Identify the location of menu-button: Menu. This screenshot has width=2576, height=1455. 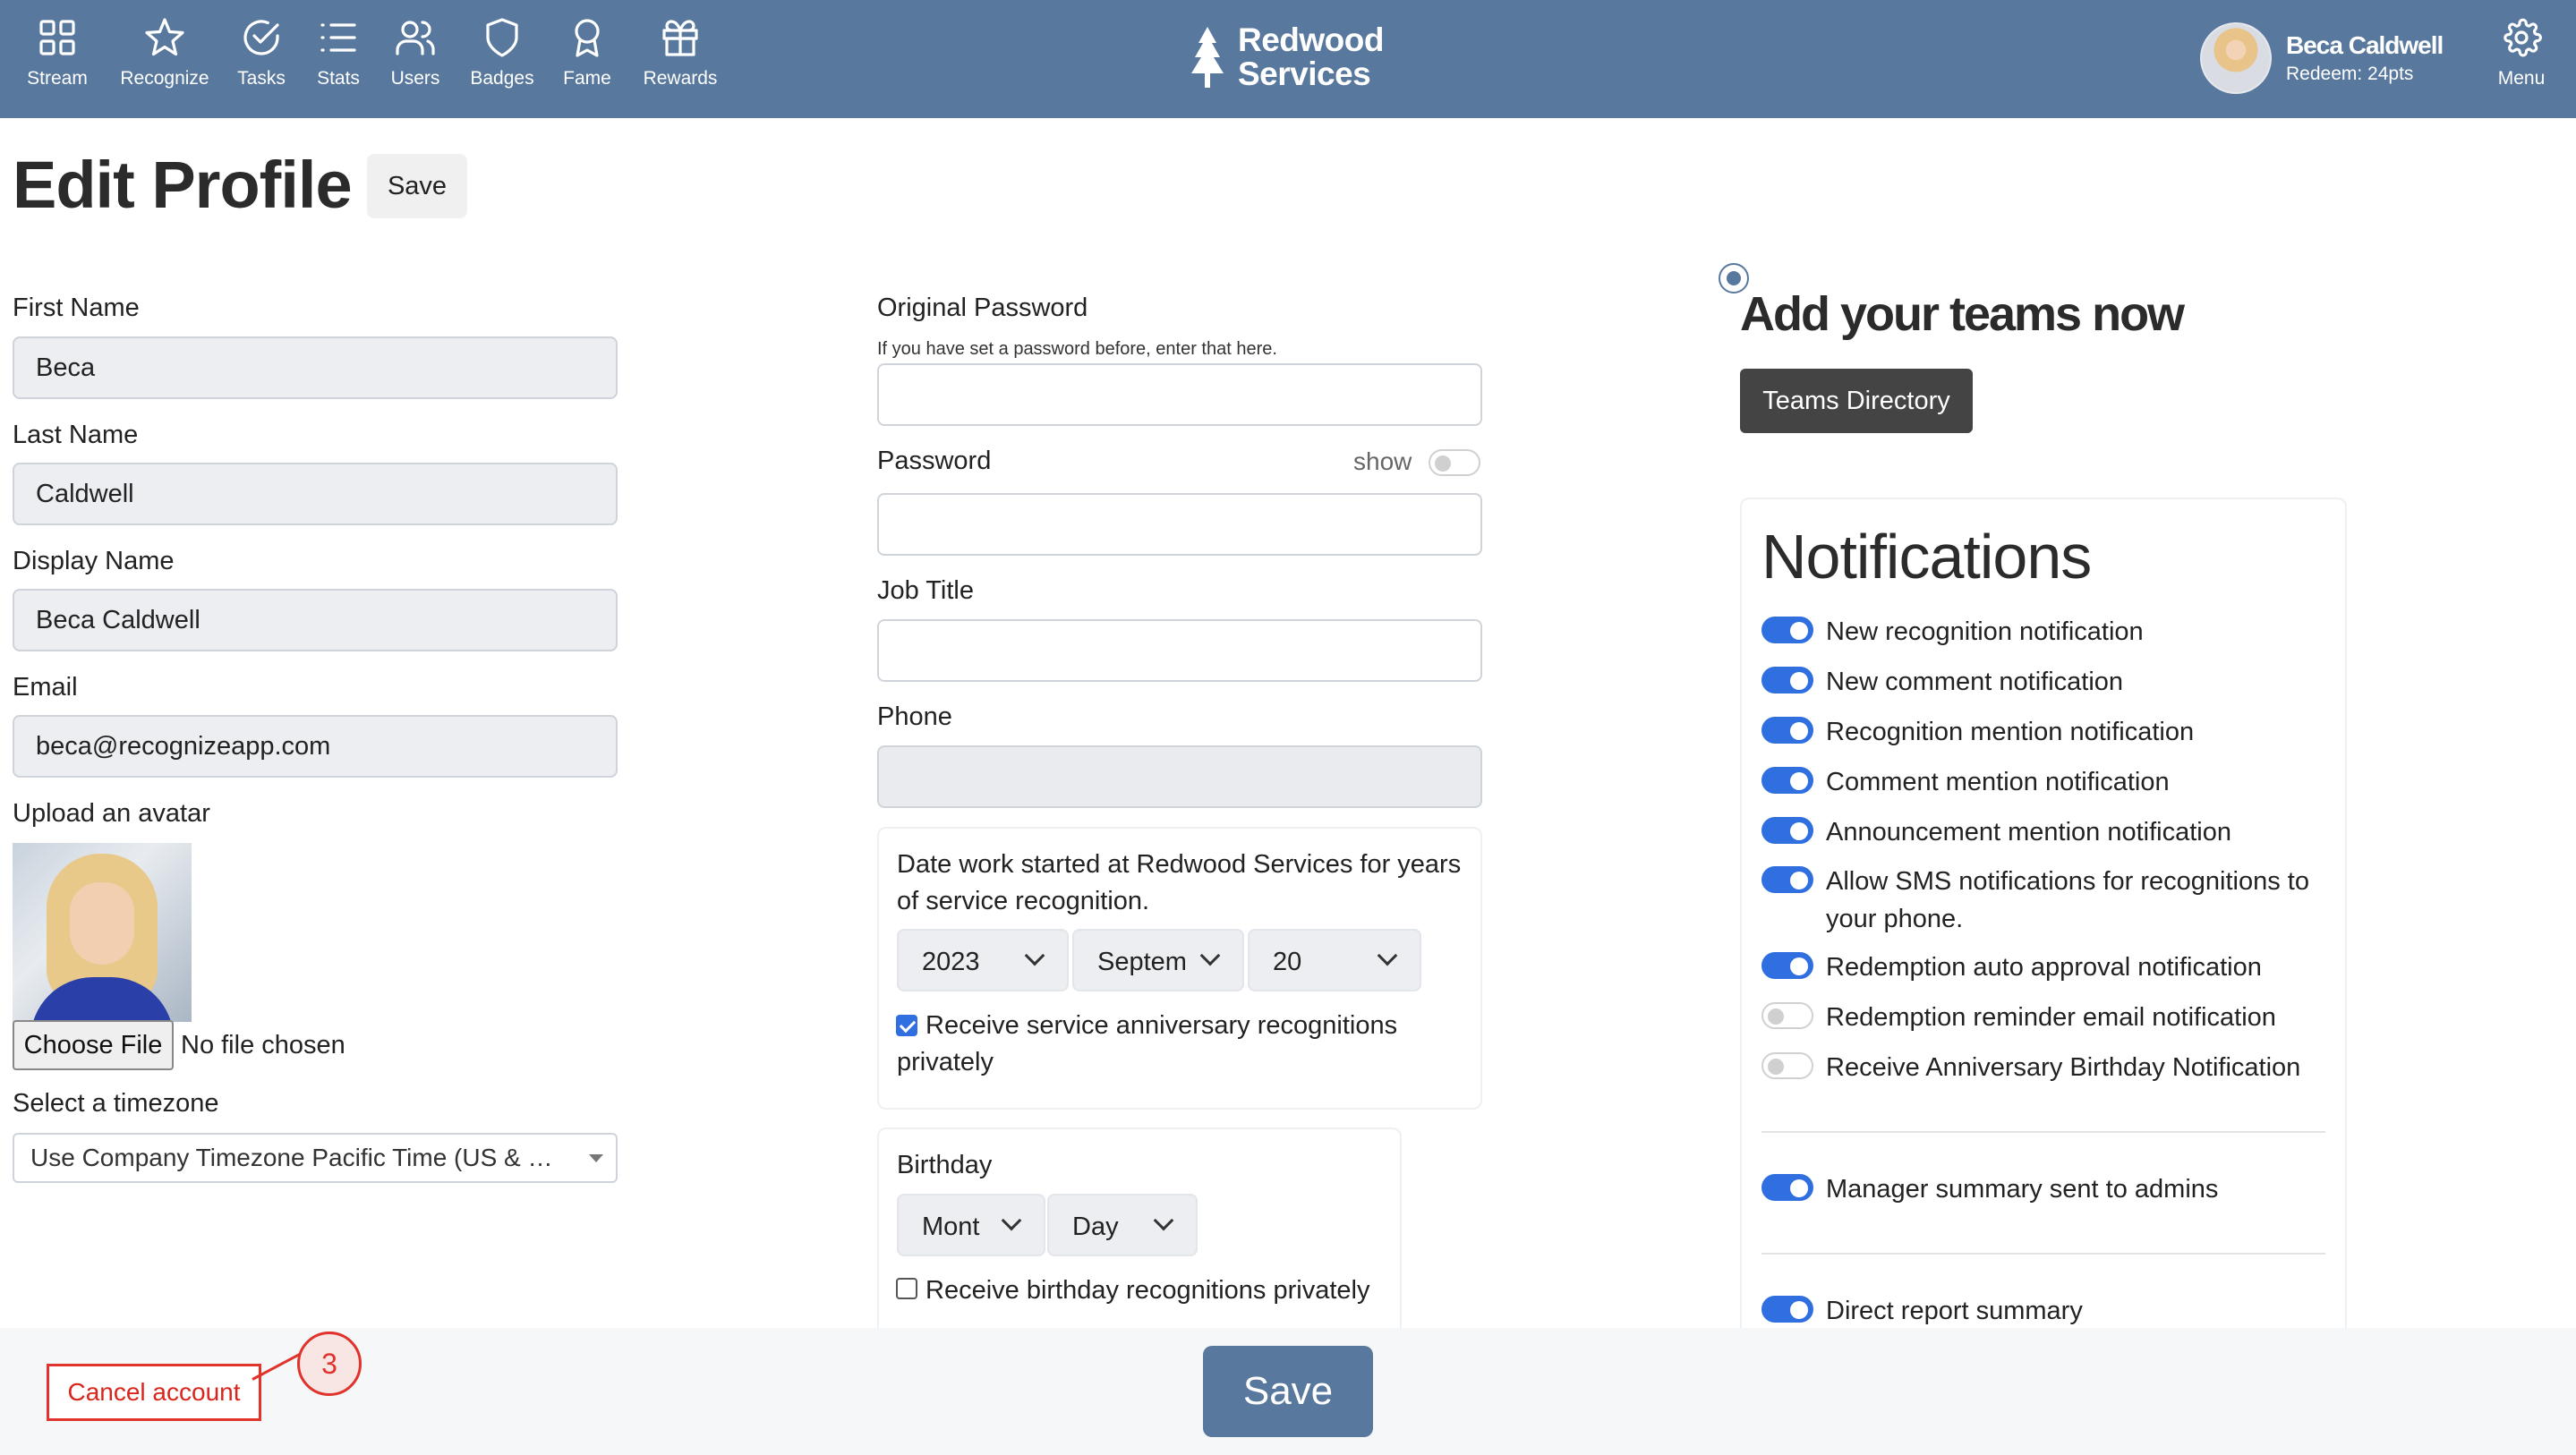
(2521, 59).